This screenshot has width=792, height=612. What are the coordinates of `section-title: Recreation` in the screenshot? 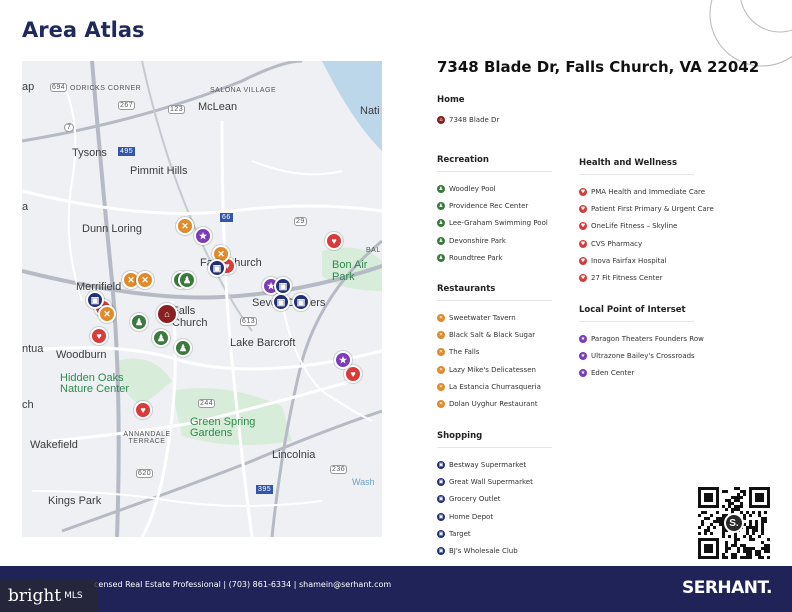 It's located at (463, 160).